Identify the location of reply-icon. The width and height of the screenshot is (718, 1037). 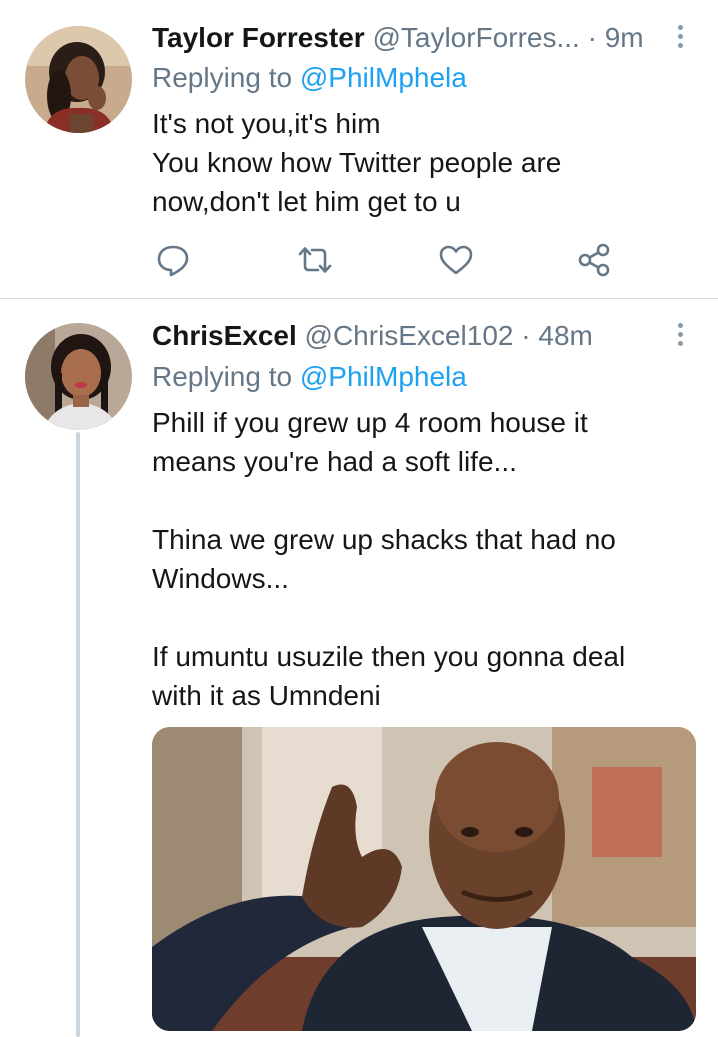
(173, 261).